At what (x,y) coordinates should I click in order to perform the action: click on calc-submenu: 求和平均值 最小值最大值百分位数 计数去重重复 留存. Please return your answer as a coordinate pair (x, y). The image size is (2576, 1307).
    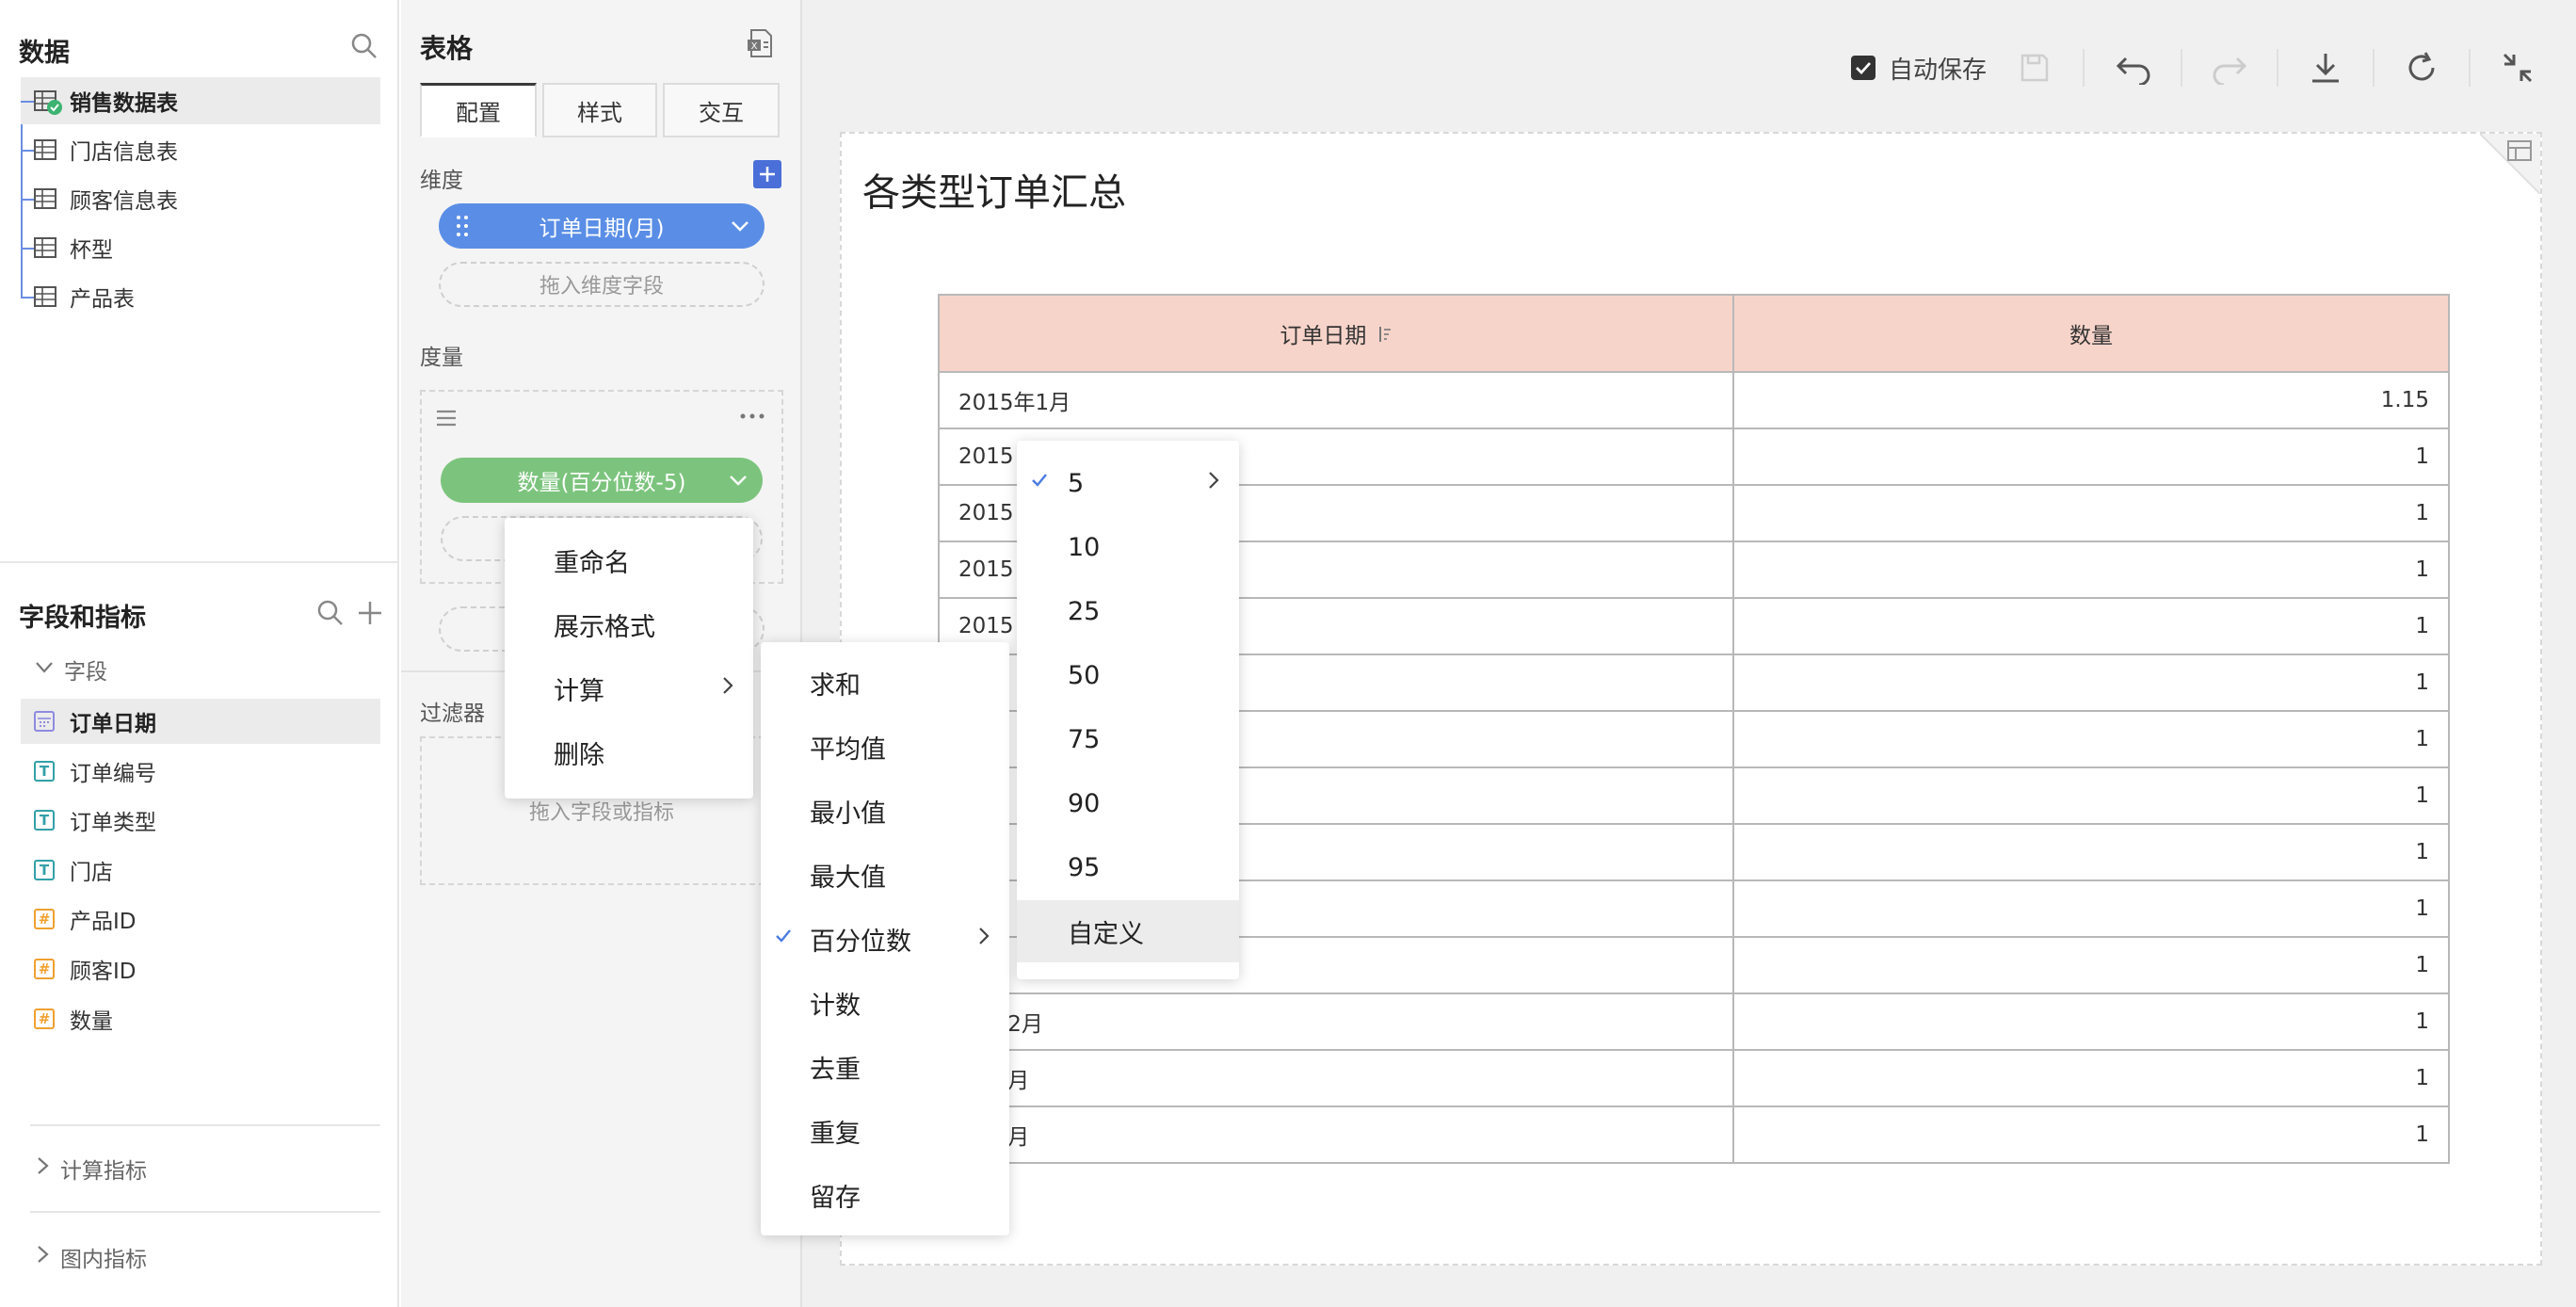
    Looking at the image, I should click on (885, 939).